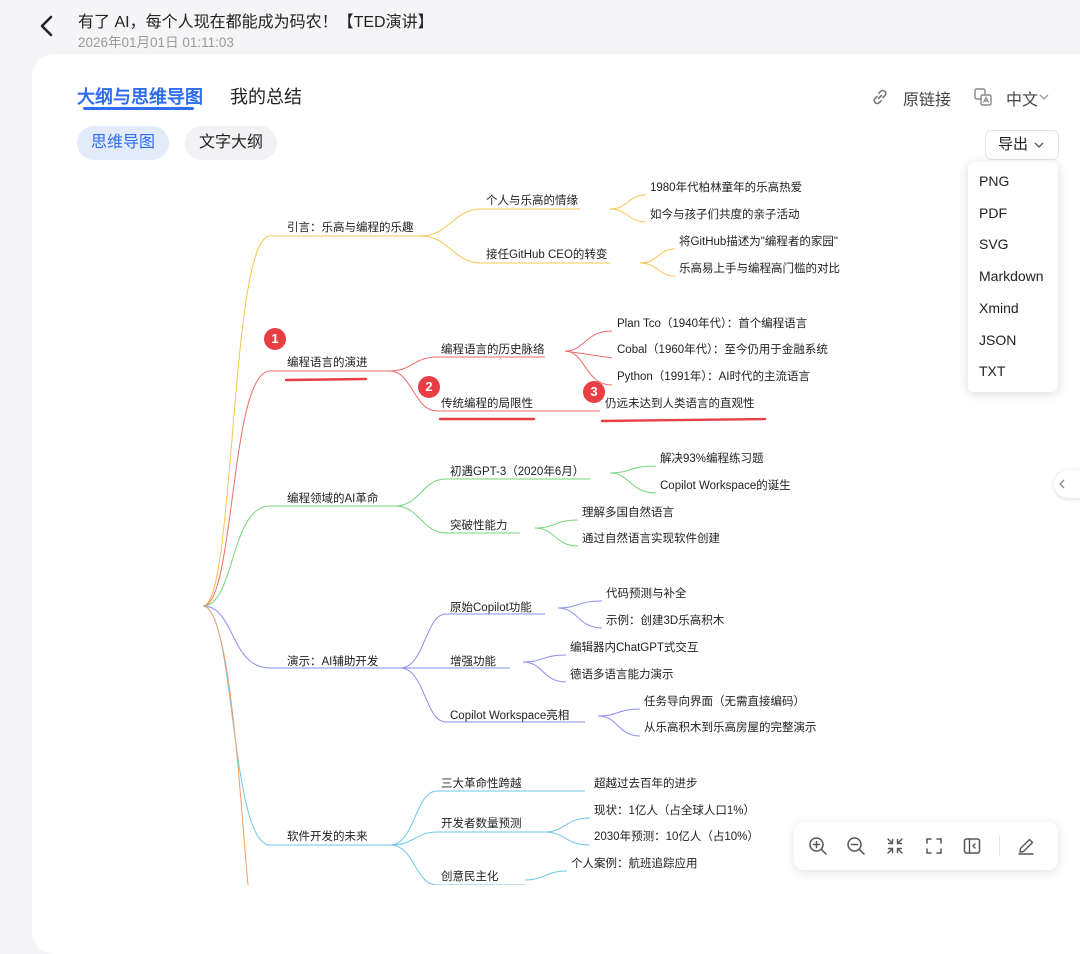 This screenshot has width=1080, height=954. Describe the element at coordinates (327, 837) in the screenshot. I see `mindmap-node: 软件开发的未来` at that location.